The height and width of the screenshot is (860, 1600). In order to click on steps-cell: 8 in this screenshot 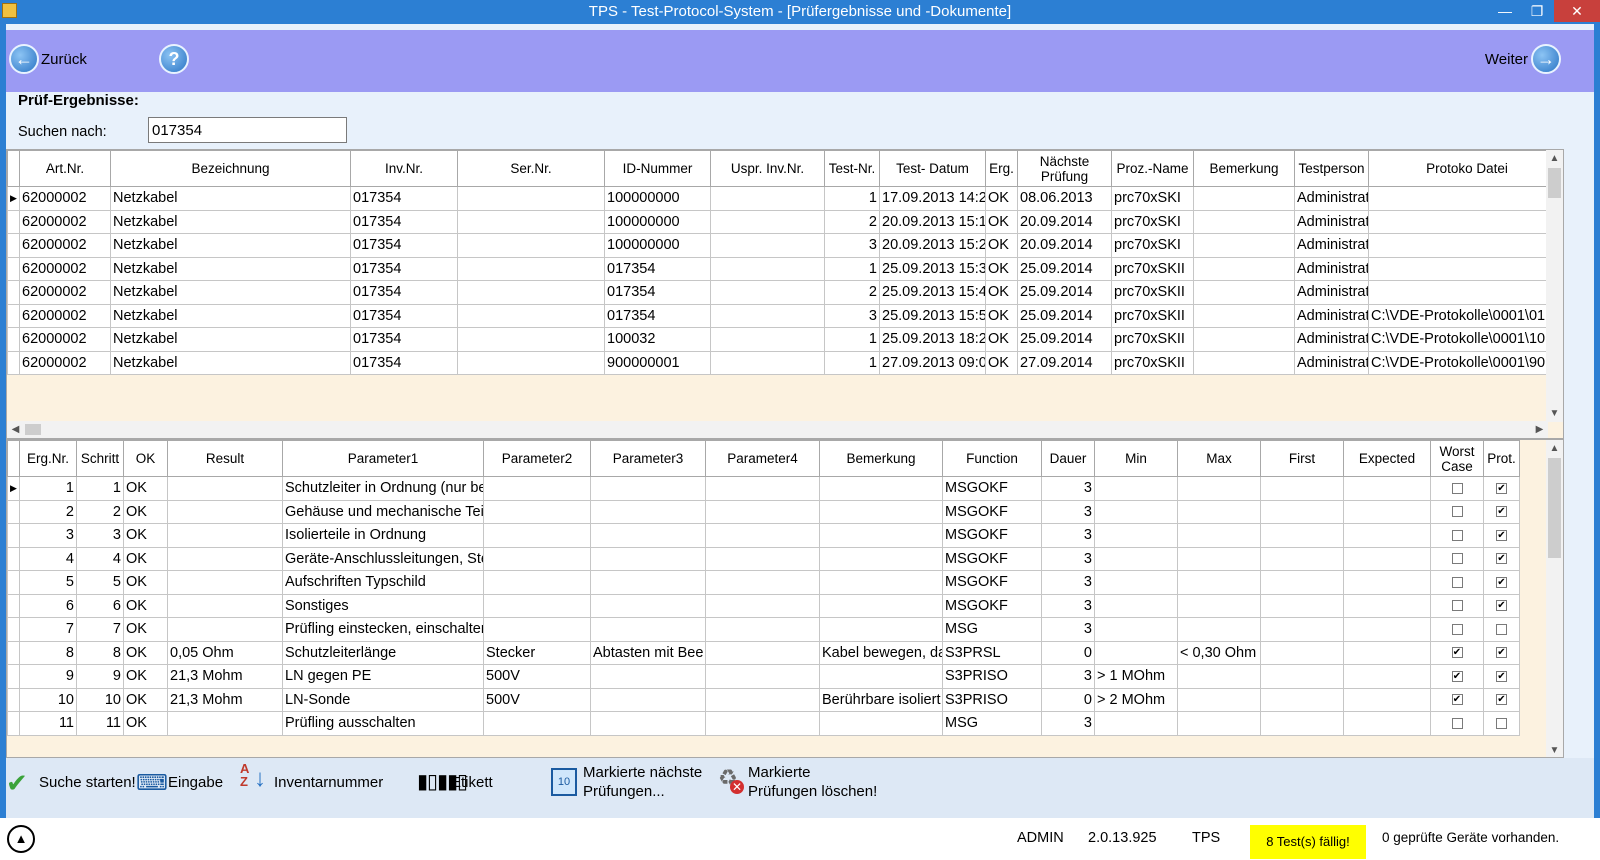, I will do `click(48, 652)`.